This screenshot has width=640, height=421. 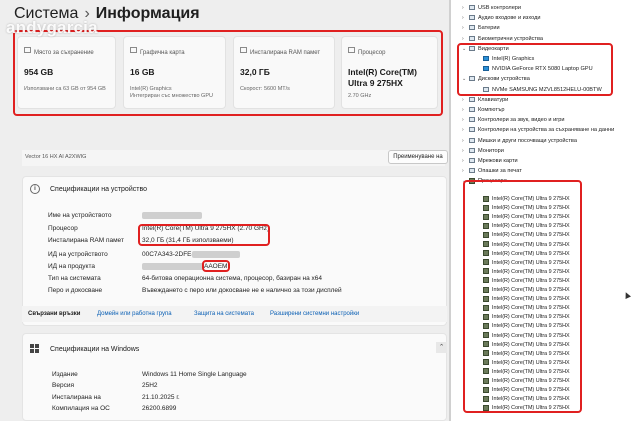 I want to click on printer-icon, so click(x=472, y=171).